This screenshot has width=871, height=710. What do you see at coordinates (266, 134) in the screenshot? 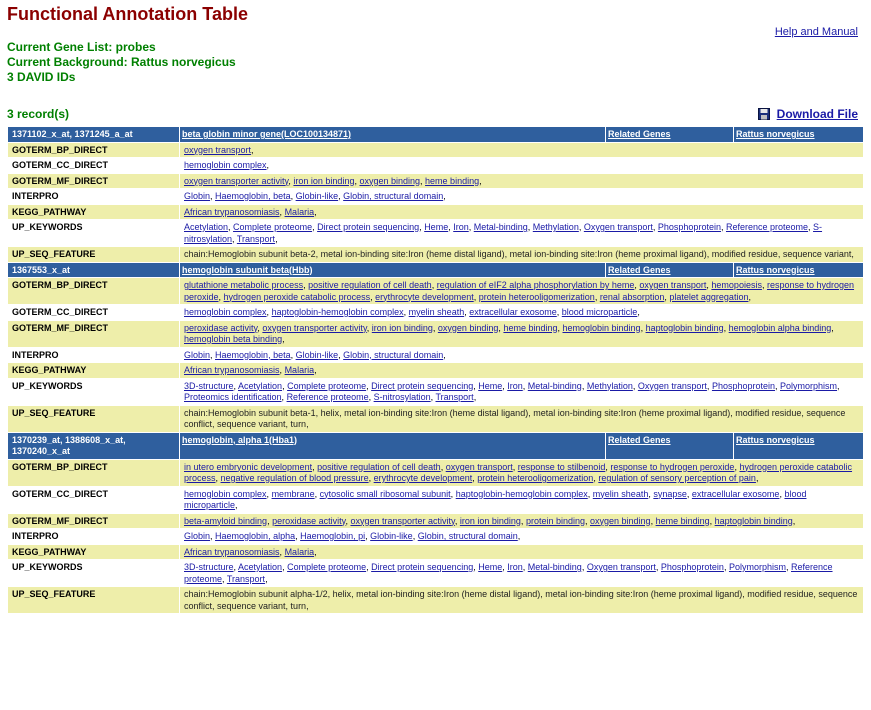
I see `gene-name-link: beta globin minor gene(LOC100134871)` at bounding box center [266, 134].